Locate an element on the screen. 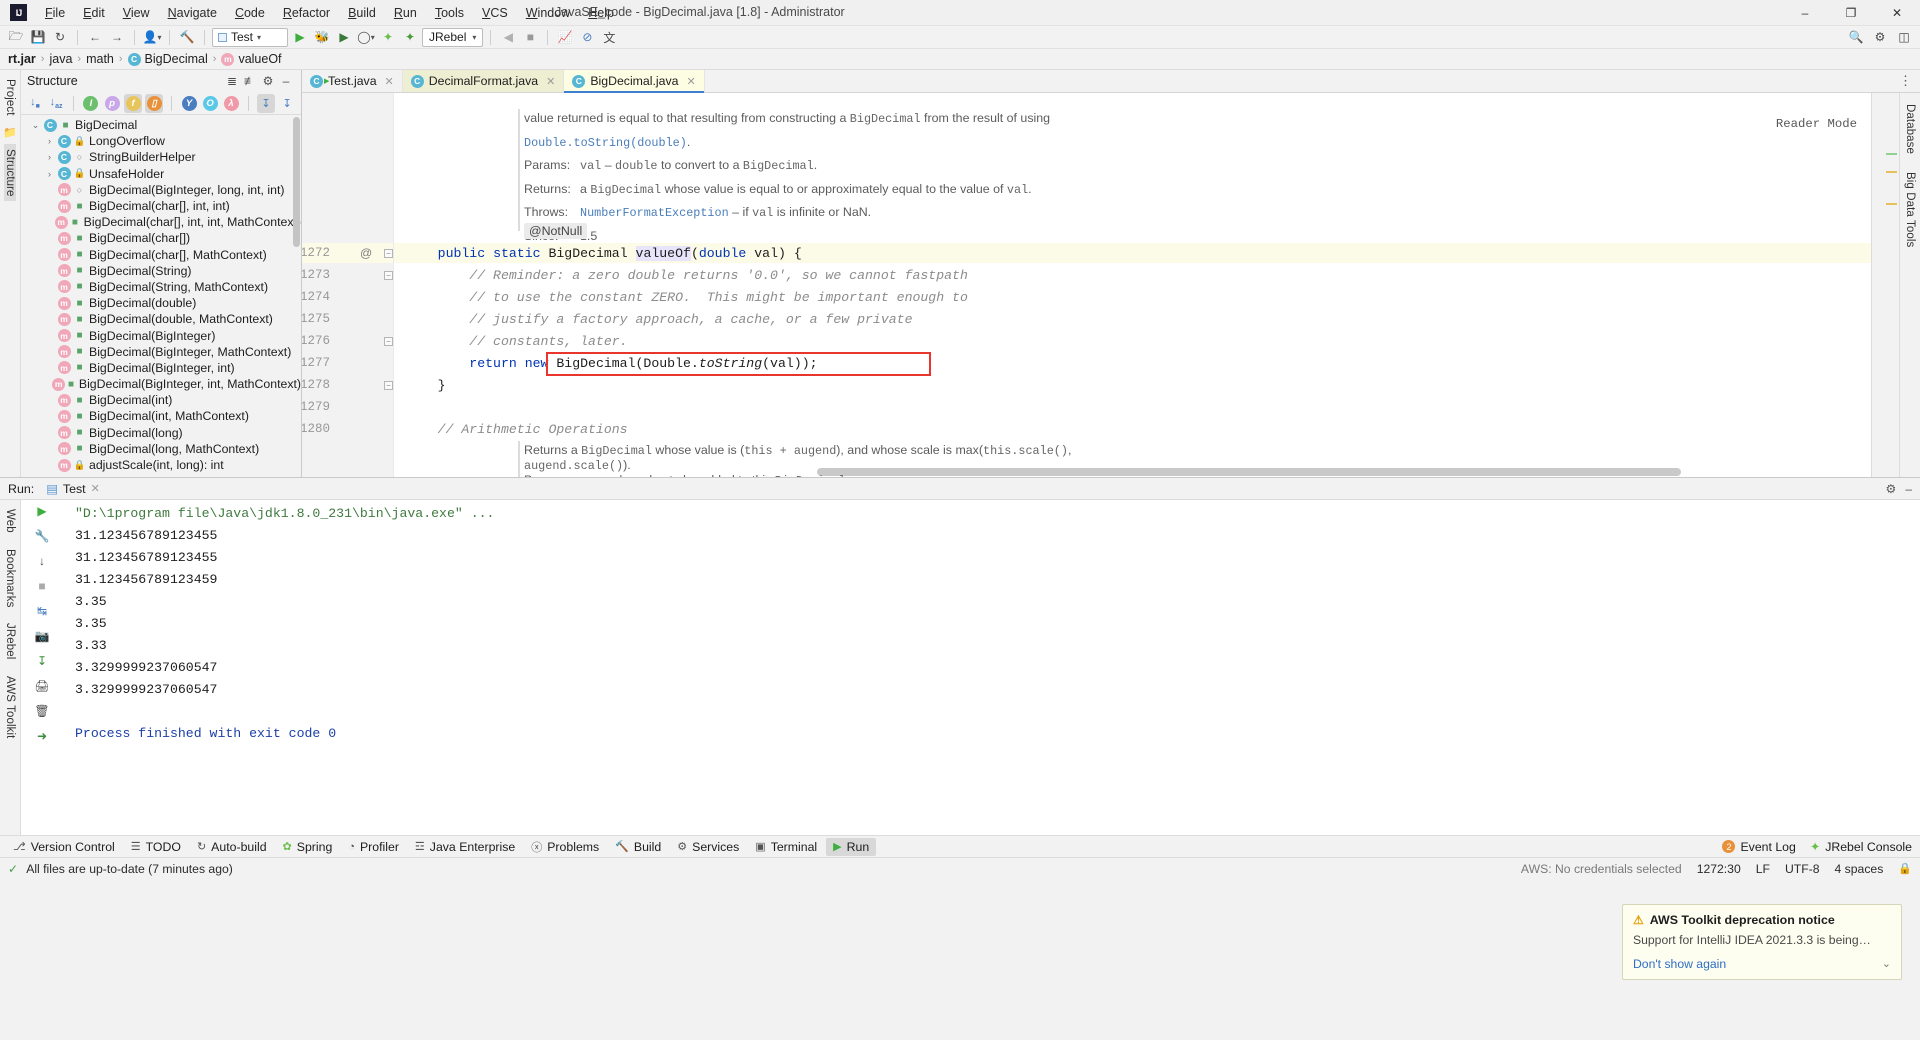 The image size is (1920, 1040). javadoc-text: Double.toString(double) is located at coordinates (605, 143).